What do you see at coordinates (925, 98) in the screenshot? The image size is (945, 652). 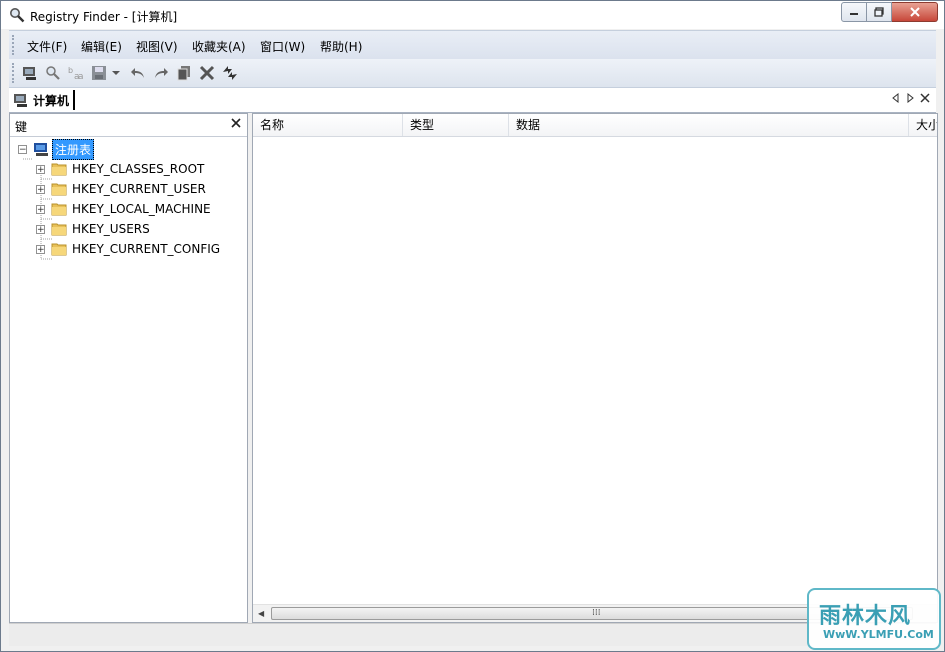 I see `tab-close-icon` at bounding box center [925, 98].